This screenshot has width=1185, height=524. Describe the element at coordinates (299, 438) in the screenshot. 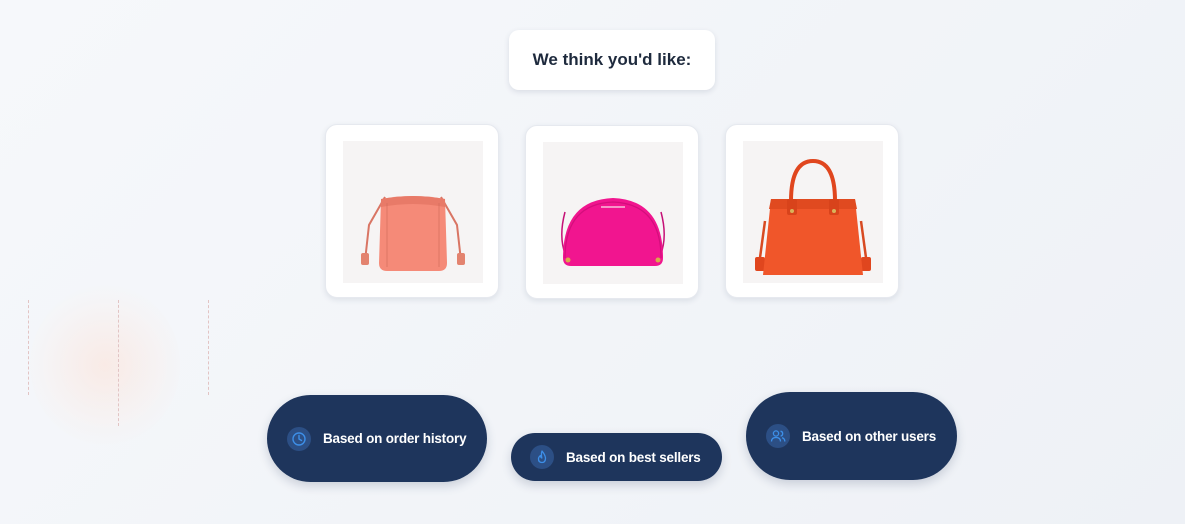

I see `clock-icon` at that location.